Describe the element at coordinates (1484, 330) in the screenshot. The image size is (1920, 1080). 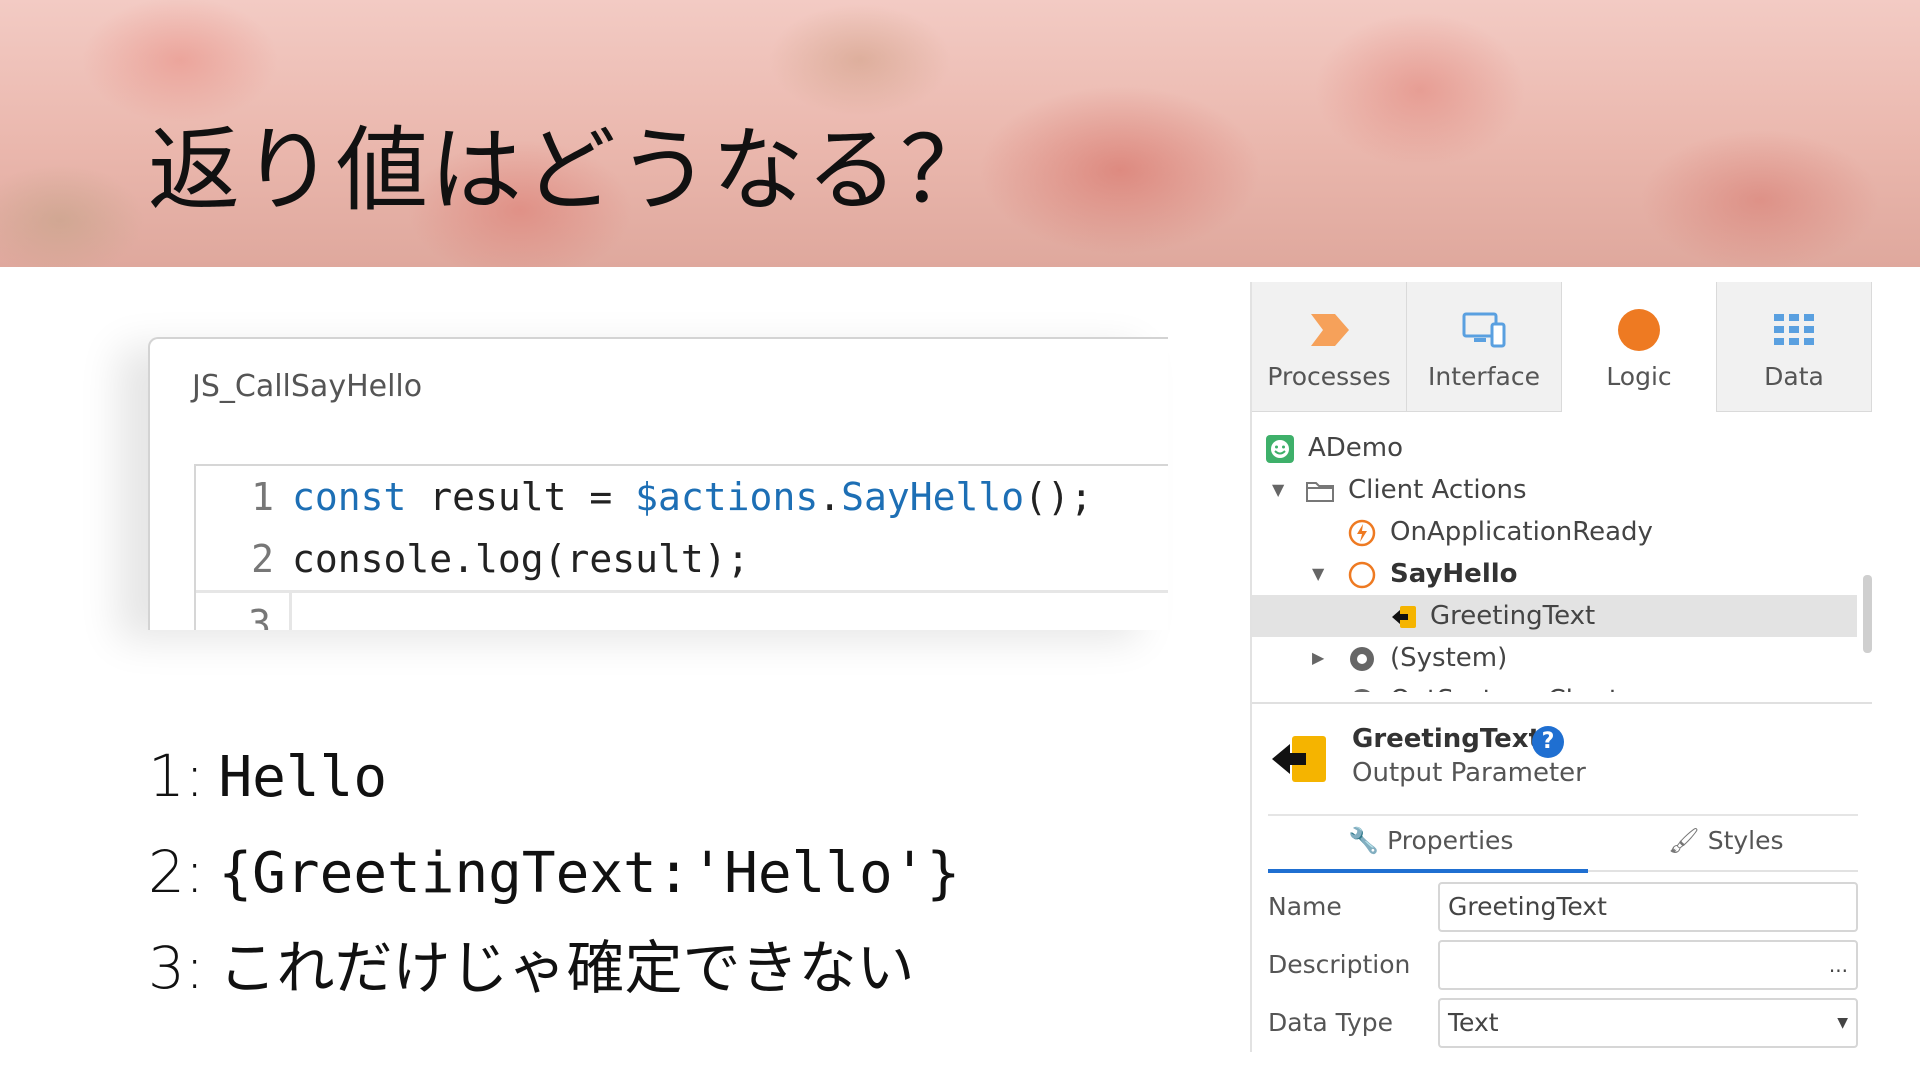
I see `interface-icon` at that location.